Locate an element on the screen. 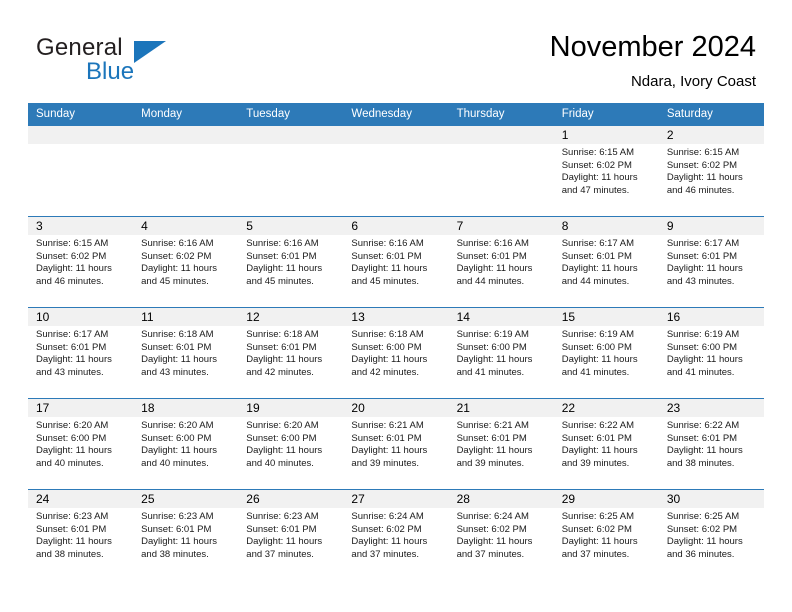 The width and height of the screenshot is (792, 612). day-number: 8 is located at coordinates (565, 226).